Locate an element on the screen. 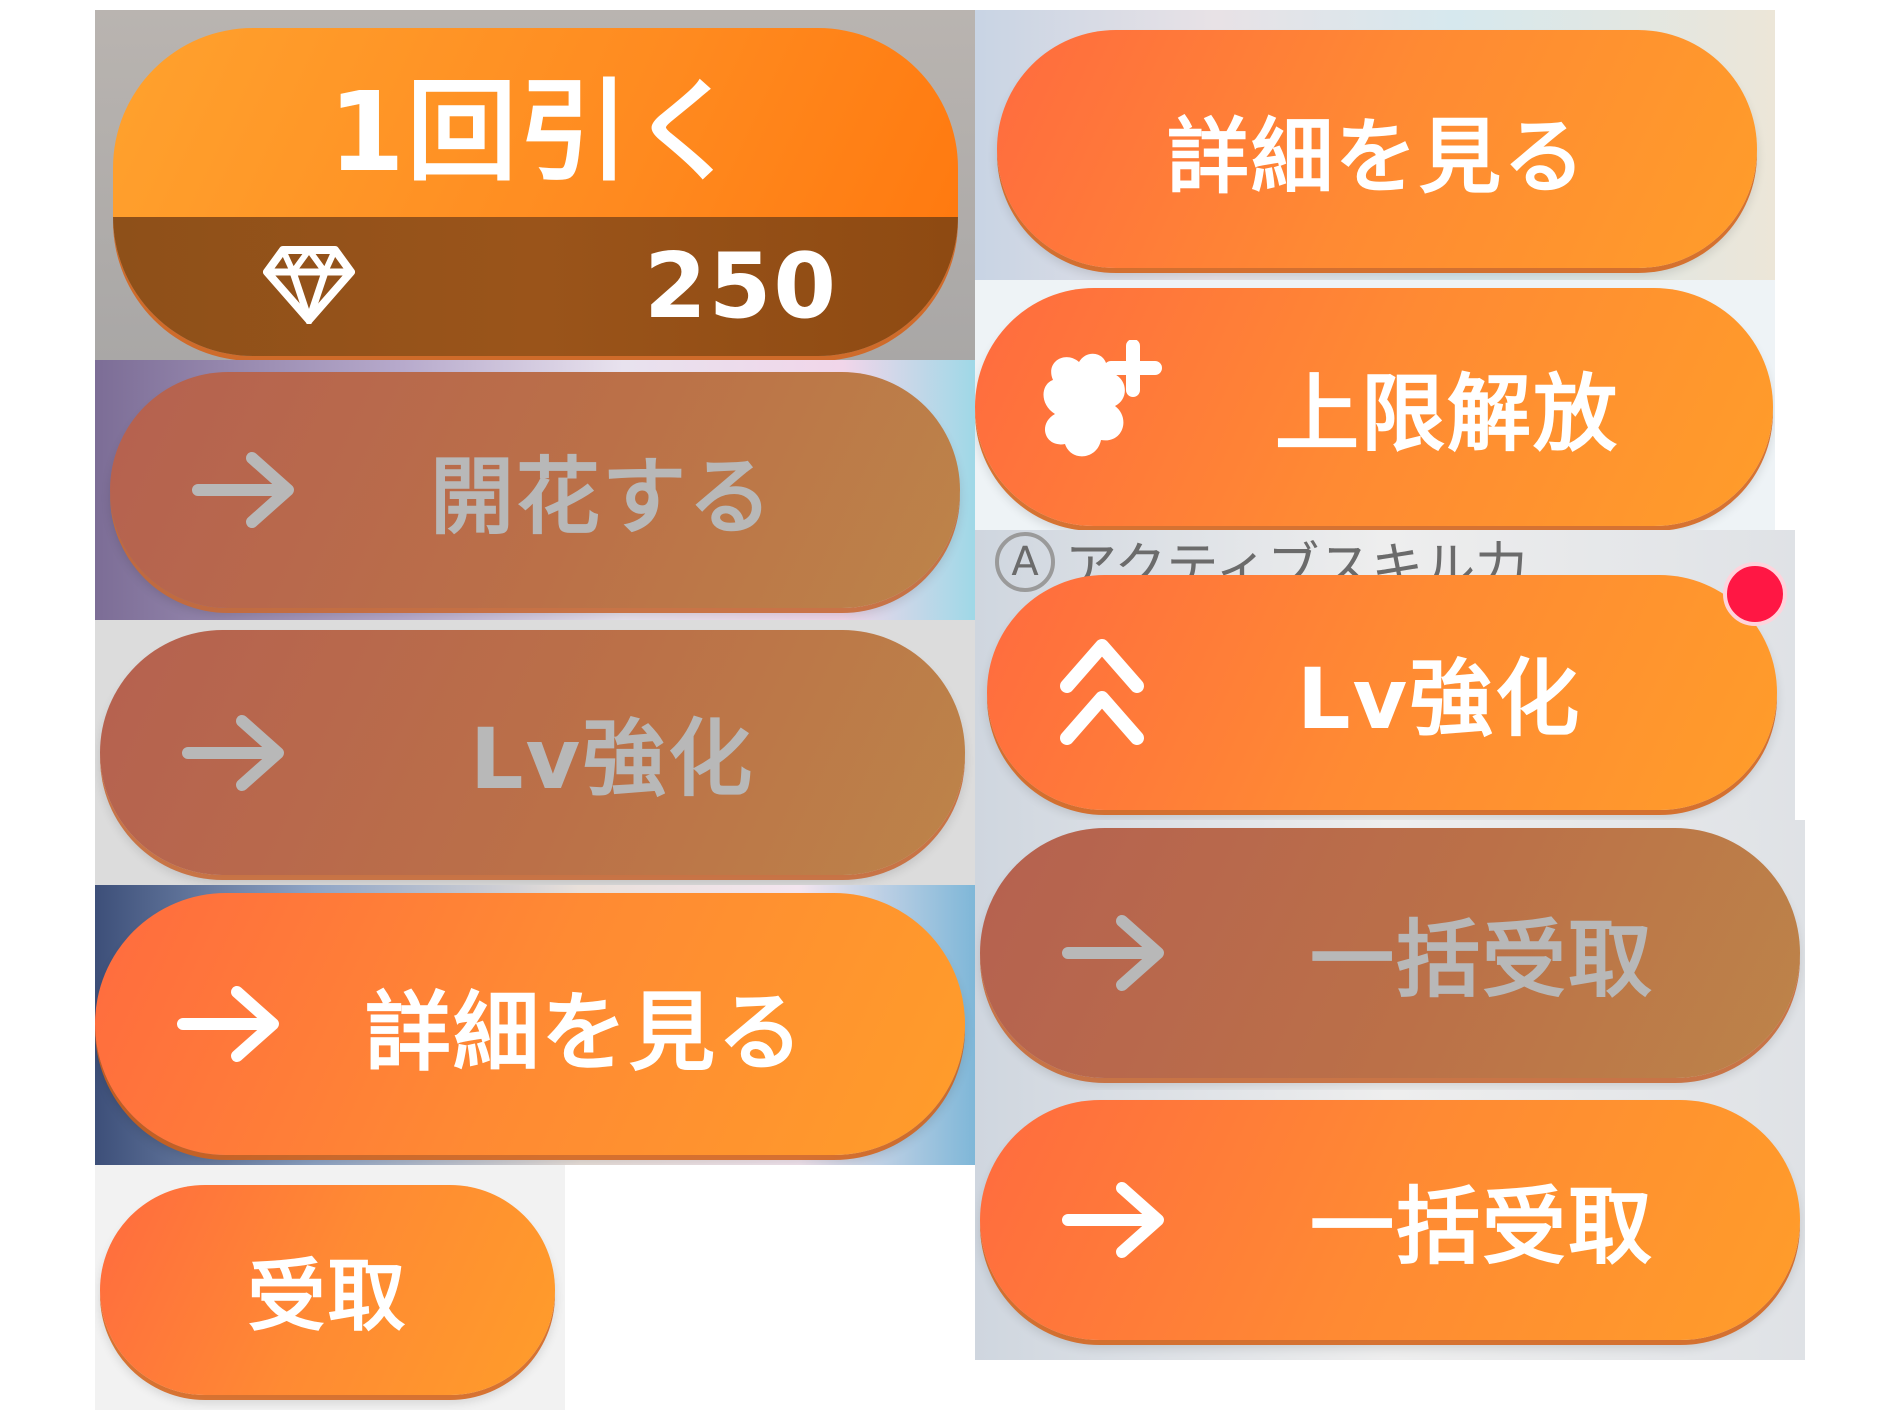 The height and width of the screenshot is (1417, 1890). lv-up-active-label: Lv強化 is located at coordinates (1439, 699).